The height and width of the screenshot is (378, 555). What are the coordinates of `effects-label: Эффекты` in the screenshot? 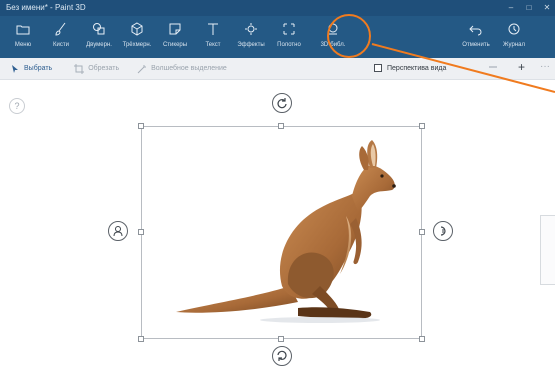 It's located at (251, 45).